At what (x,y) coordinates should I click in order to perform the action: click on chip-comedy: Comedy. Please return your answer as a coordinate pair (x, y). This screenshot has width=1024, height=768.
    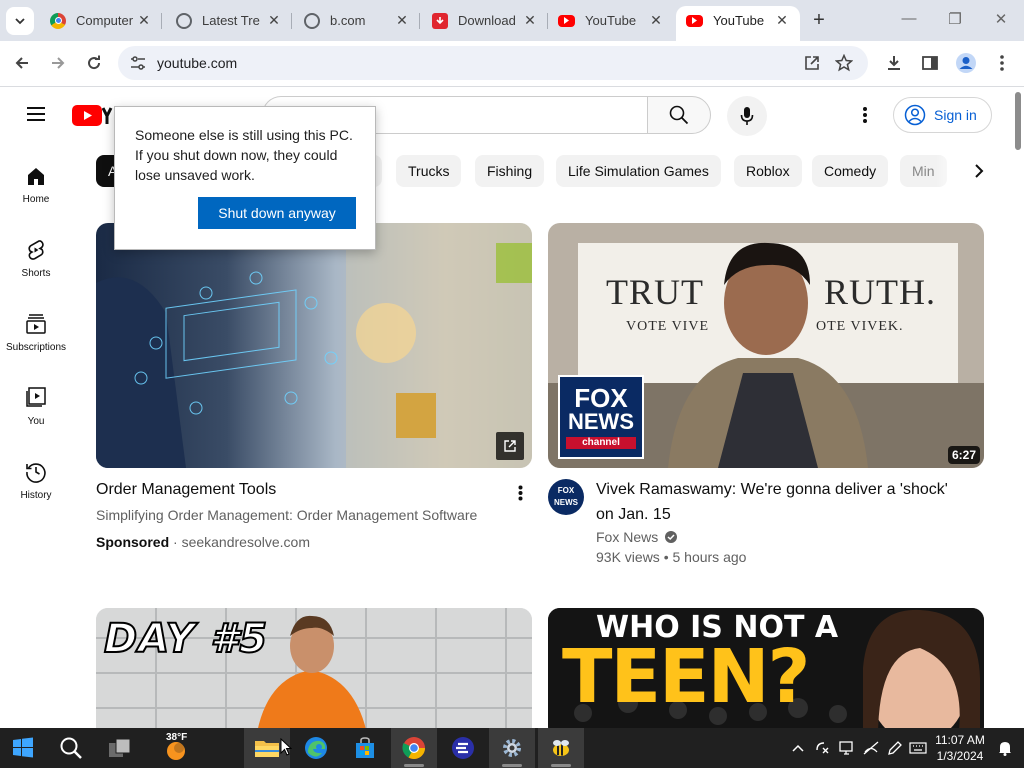
    Looking at the image, I should click on (850, 171).